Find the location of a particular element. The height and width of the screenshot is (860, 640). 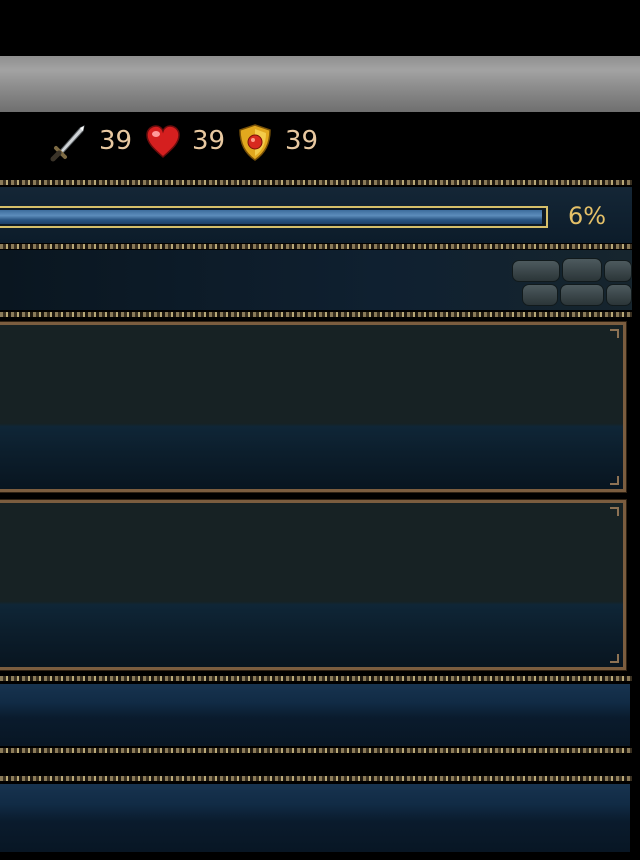

defense-value: 39 is located at coordinates (302, 141).